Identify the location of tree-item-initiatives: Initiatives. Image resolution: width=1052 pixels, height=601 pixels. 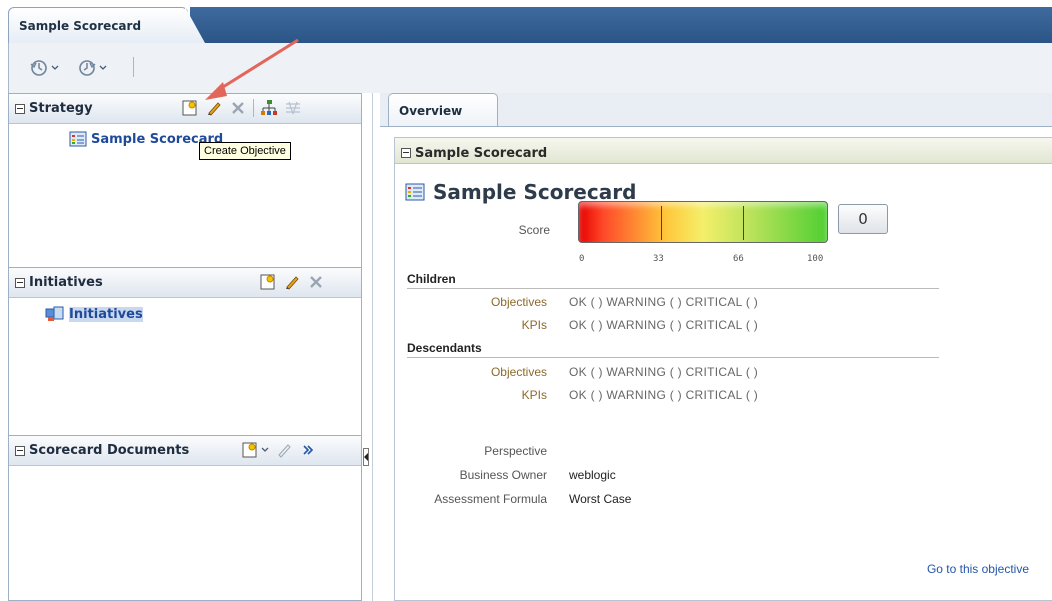
(94, 314).